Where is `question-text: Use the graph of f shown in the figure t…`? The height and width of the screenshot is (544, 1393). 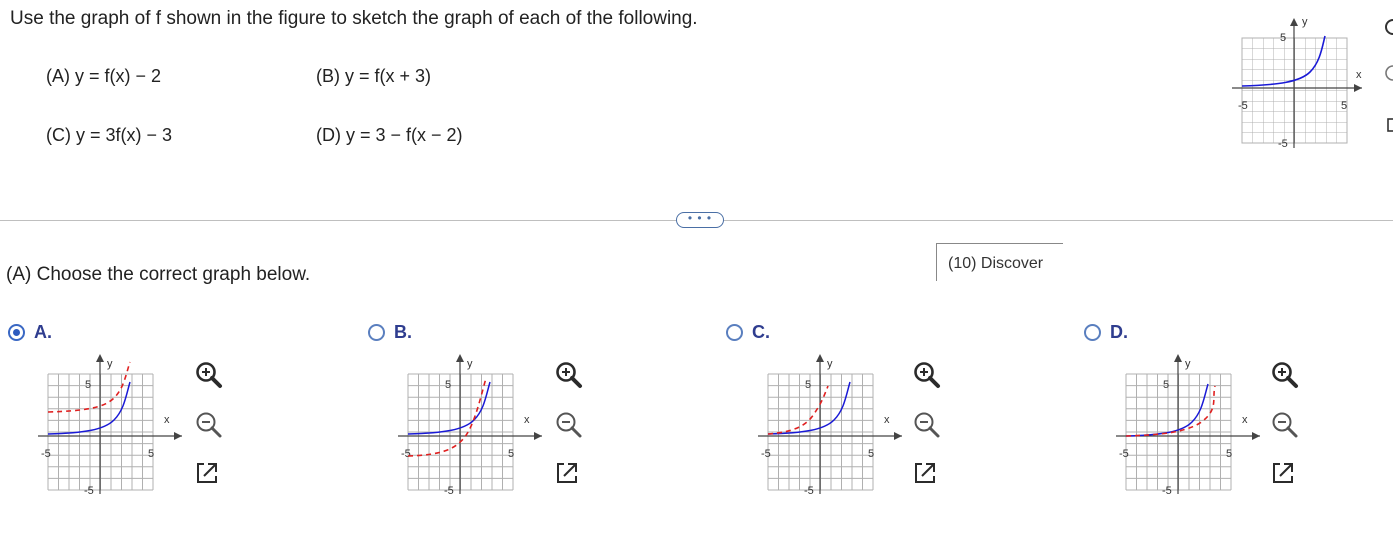 question-text: Use the graph of f shown in the figure t… is located at coordinates (354, 18).